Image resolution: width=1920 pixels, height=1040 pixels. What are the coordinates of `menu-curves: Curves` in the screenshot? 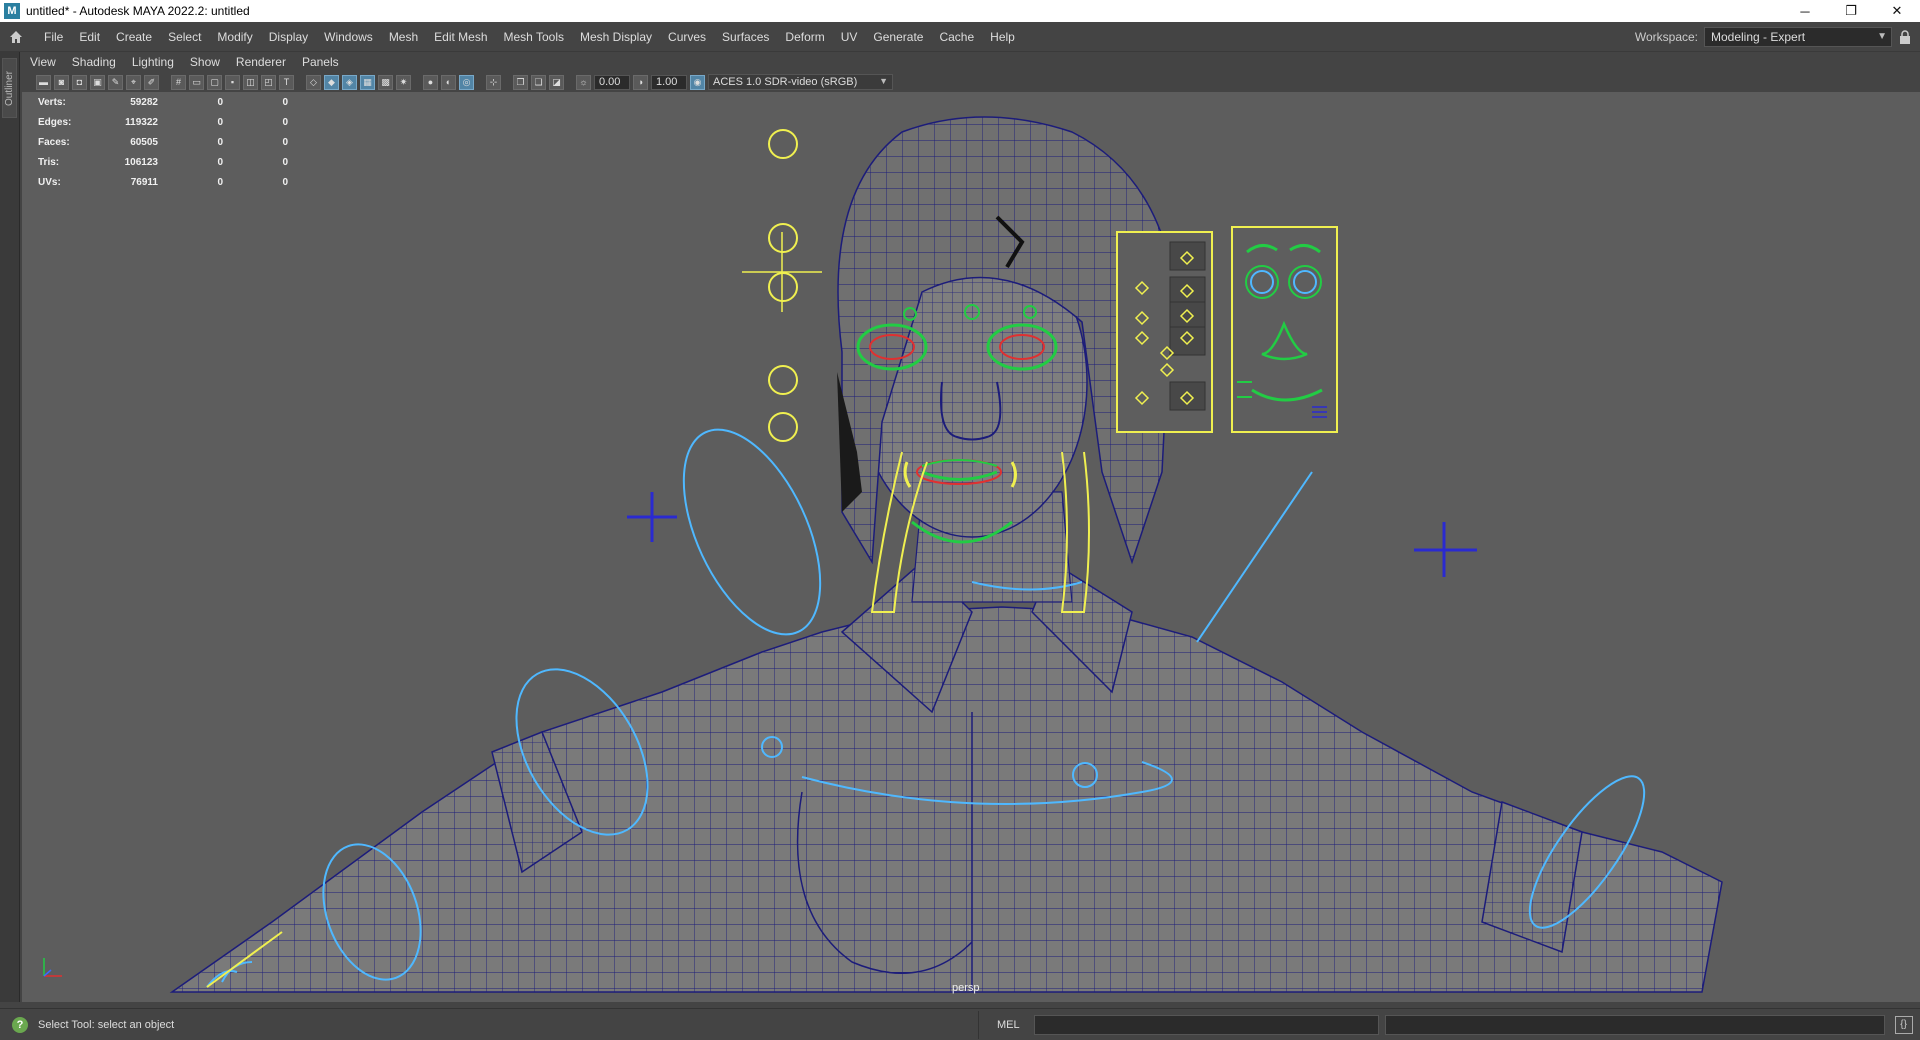 It's located at (687, 37).